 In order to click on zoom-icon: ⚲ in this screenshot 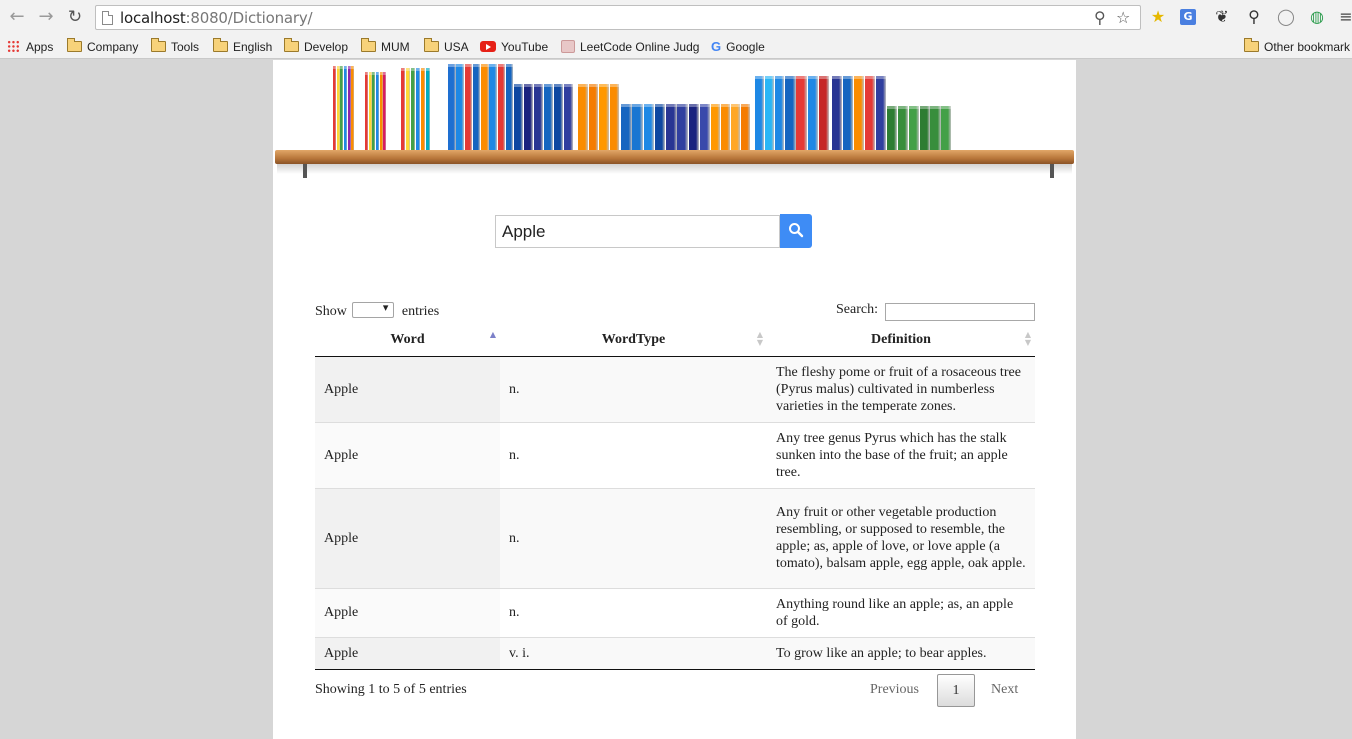, I will do `click(1100, 17)`.